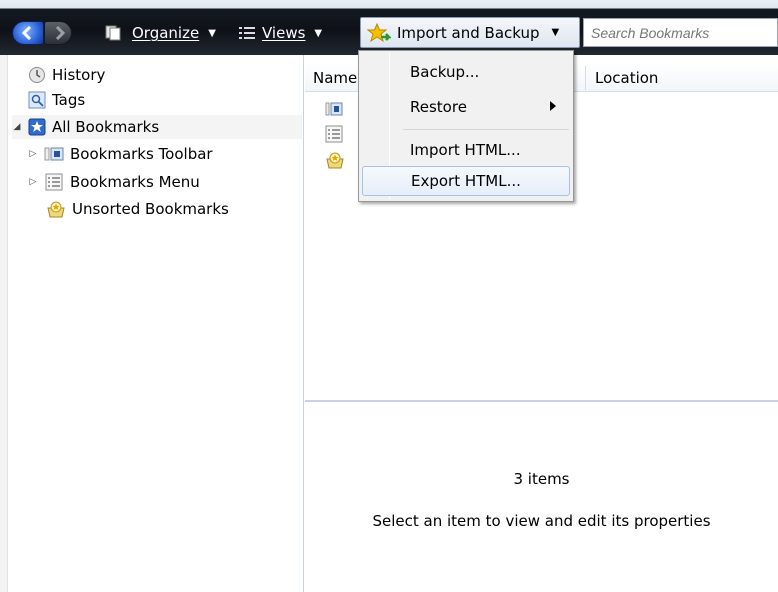 This screenshot has width=778, height=592. Describe the element at coordinates (69, 100) in the screenshot. I see `tree-item-label: Tags` at that location.